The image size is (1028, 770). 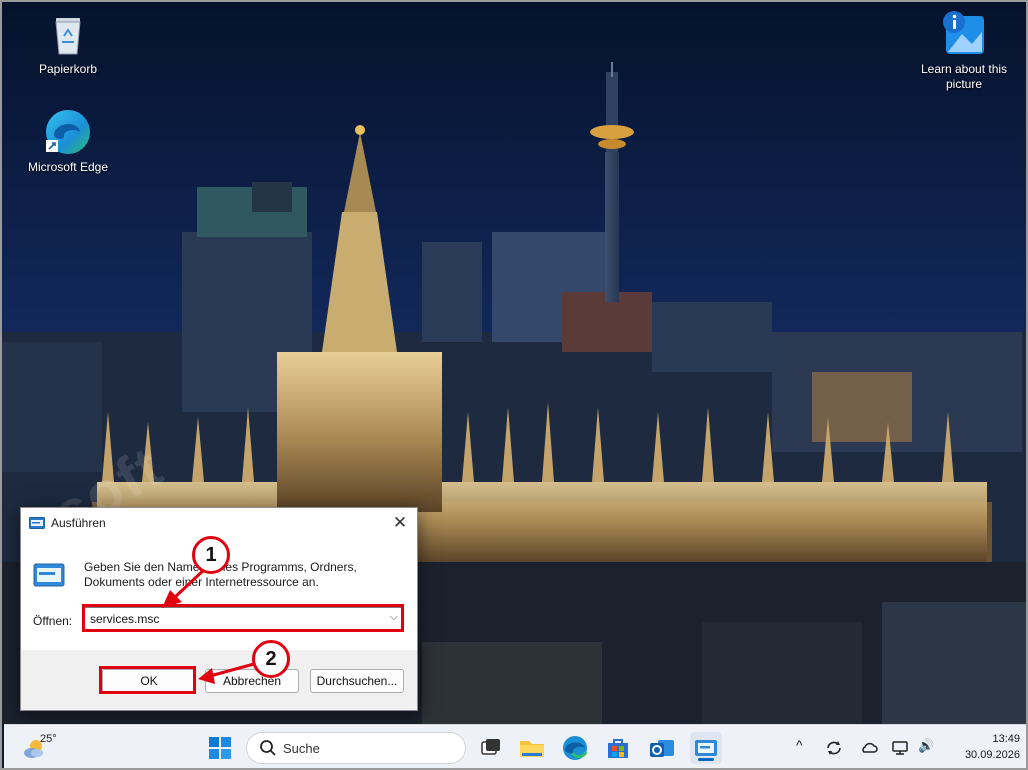 I want to click on arrow-head-icon, so click(x=206, y=676).